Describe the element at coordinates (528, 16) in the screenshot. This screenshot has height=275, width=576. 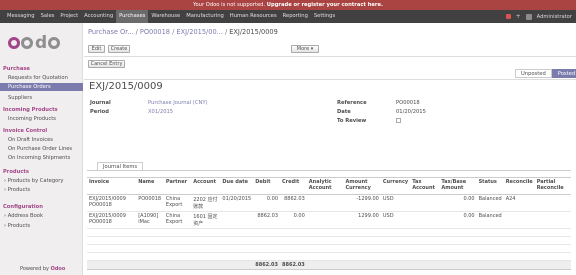
I see `avatar` at that location.